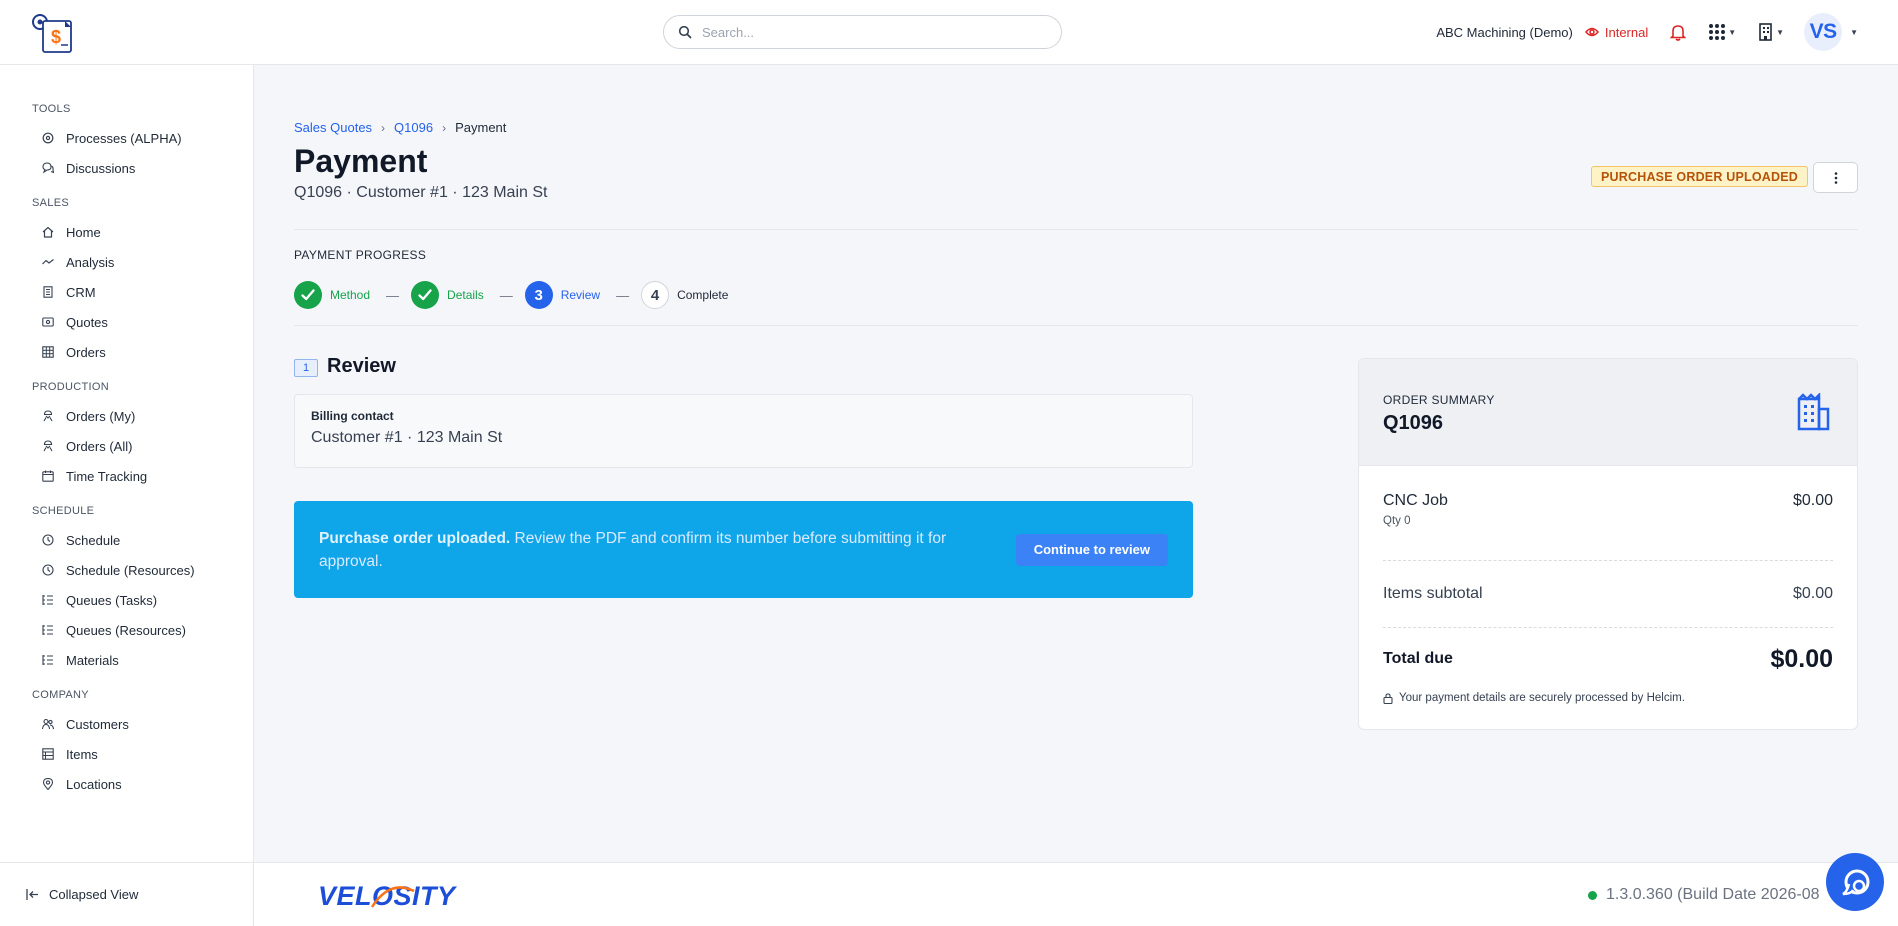 This screenshot has width=1898, height=926. What do you see at coordinates (872, 32) in the screenshot?
I see `search-input` at bounding box center [872, 32].